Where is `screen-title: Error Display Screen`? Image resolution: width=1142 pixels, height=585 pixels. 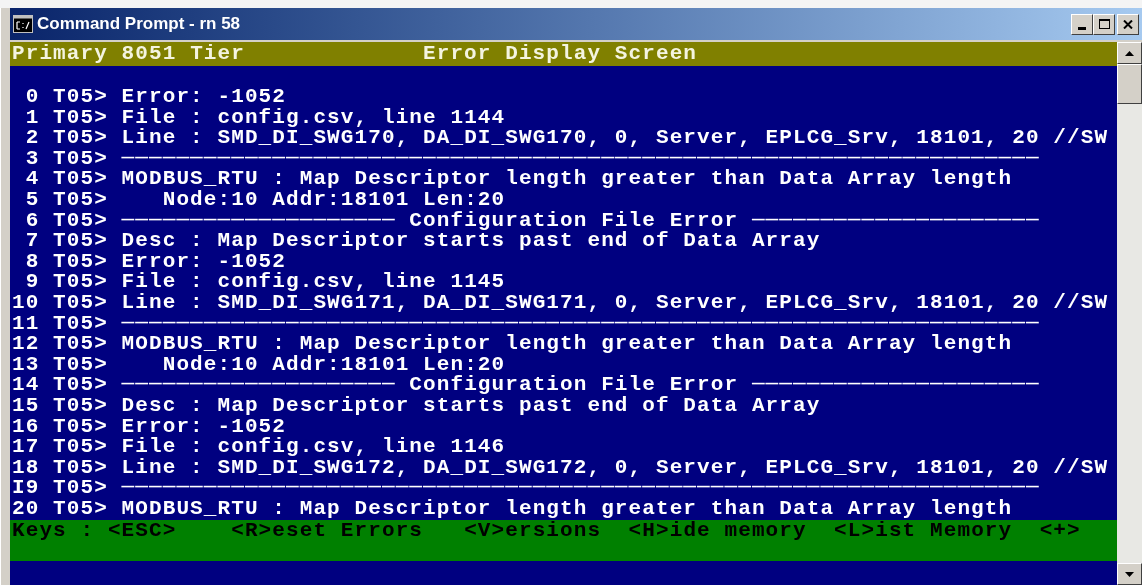 screen-title: Error Display Screen is located at coordinates (560, 54).